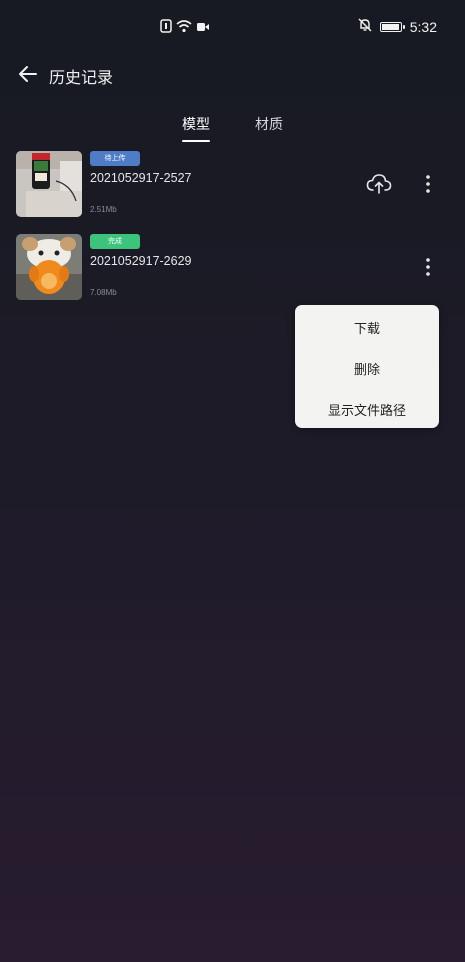 The image size is (465, 962). What do you see at coordinates (423, 26) in the screenshot?
I see `status-time: 5:32` at bounding box center [423, 26].